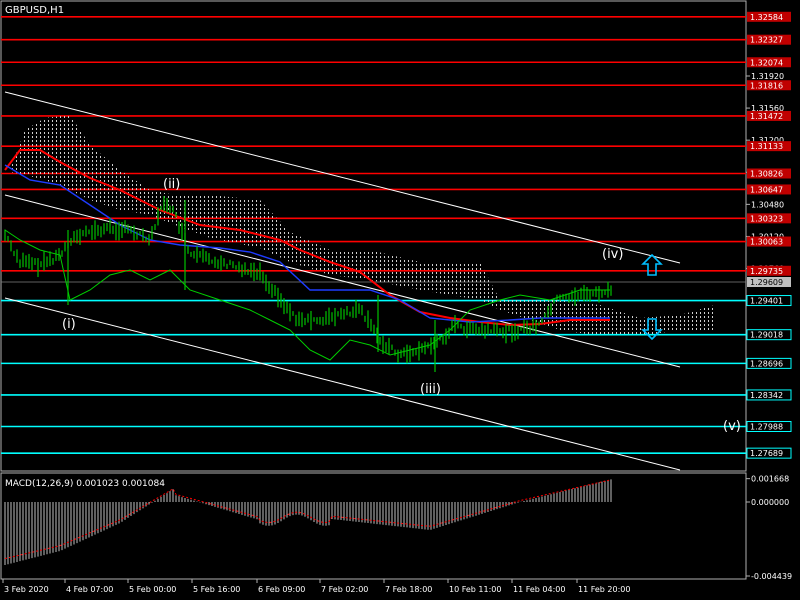 The height and width of the screenshot is (600, 800). What do you see at coordinates (767, 204) in the screenshot?
I see `scale-tick-label: 1.30480` at bounding box center [767, 204].